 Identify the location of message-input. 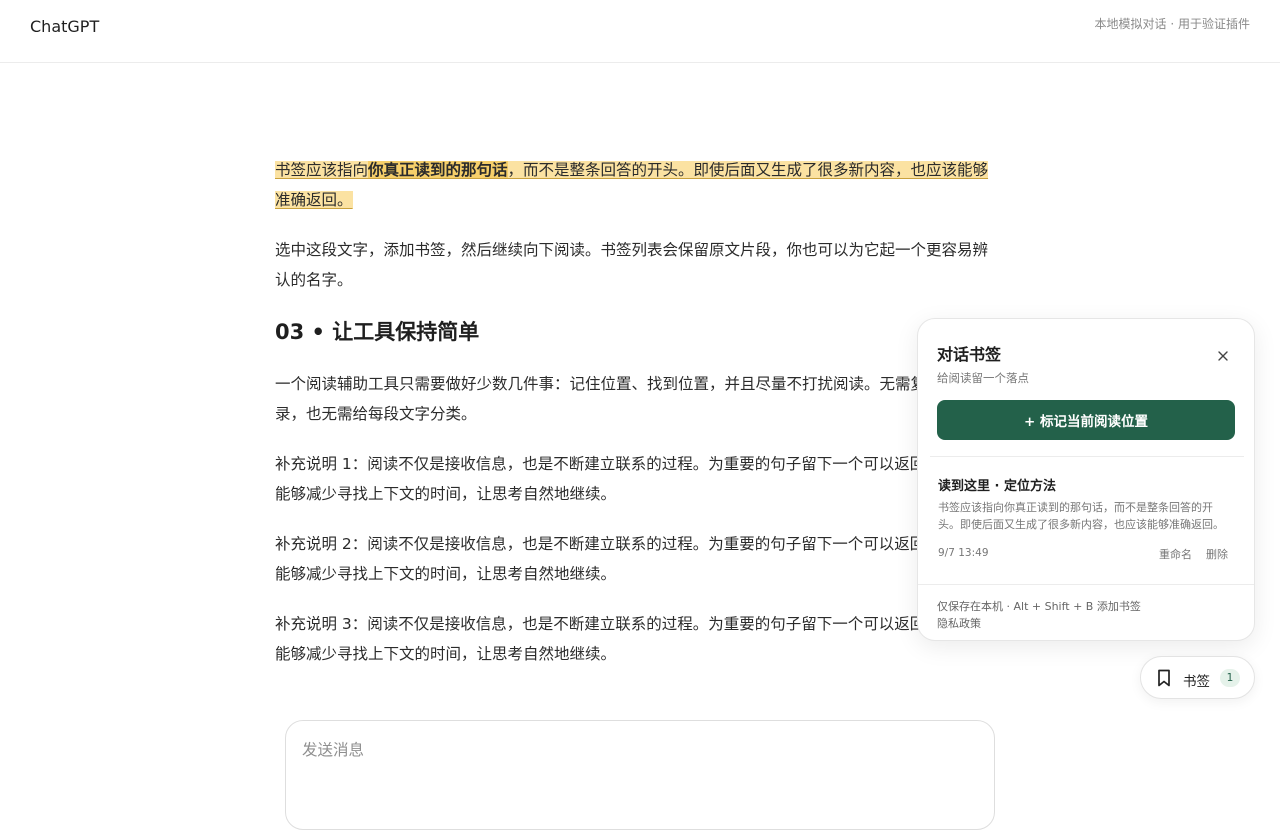
(637, 750).